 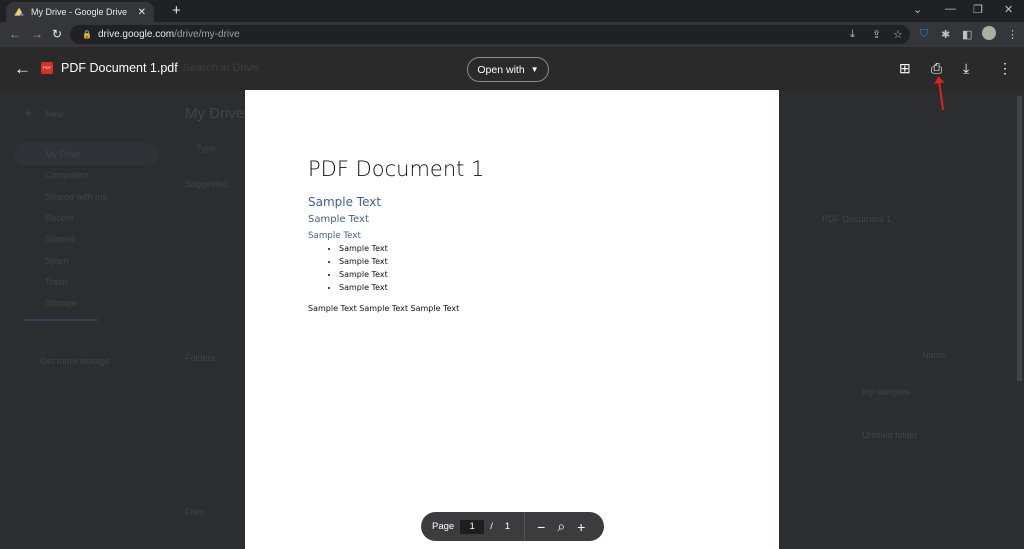 What do you see at coordinates (512, 526) in the screenshot?
I see `page-controls: Page 1 / 1 − ⌕ +` at bounding box center [512, 526].